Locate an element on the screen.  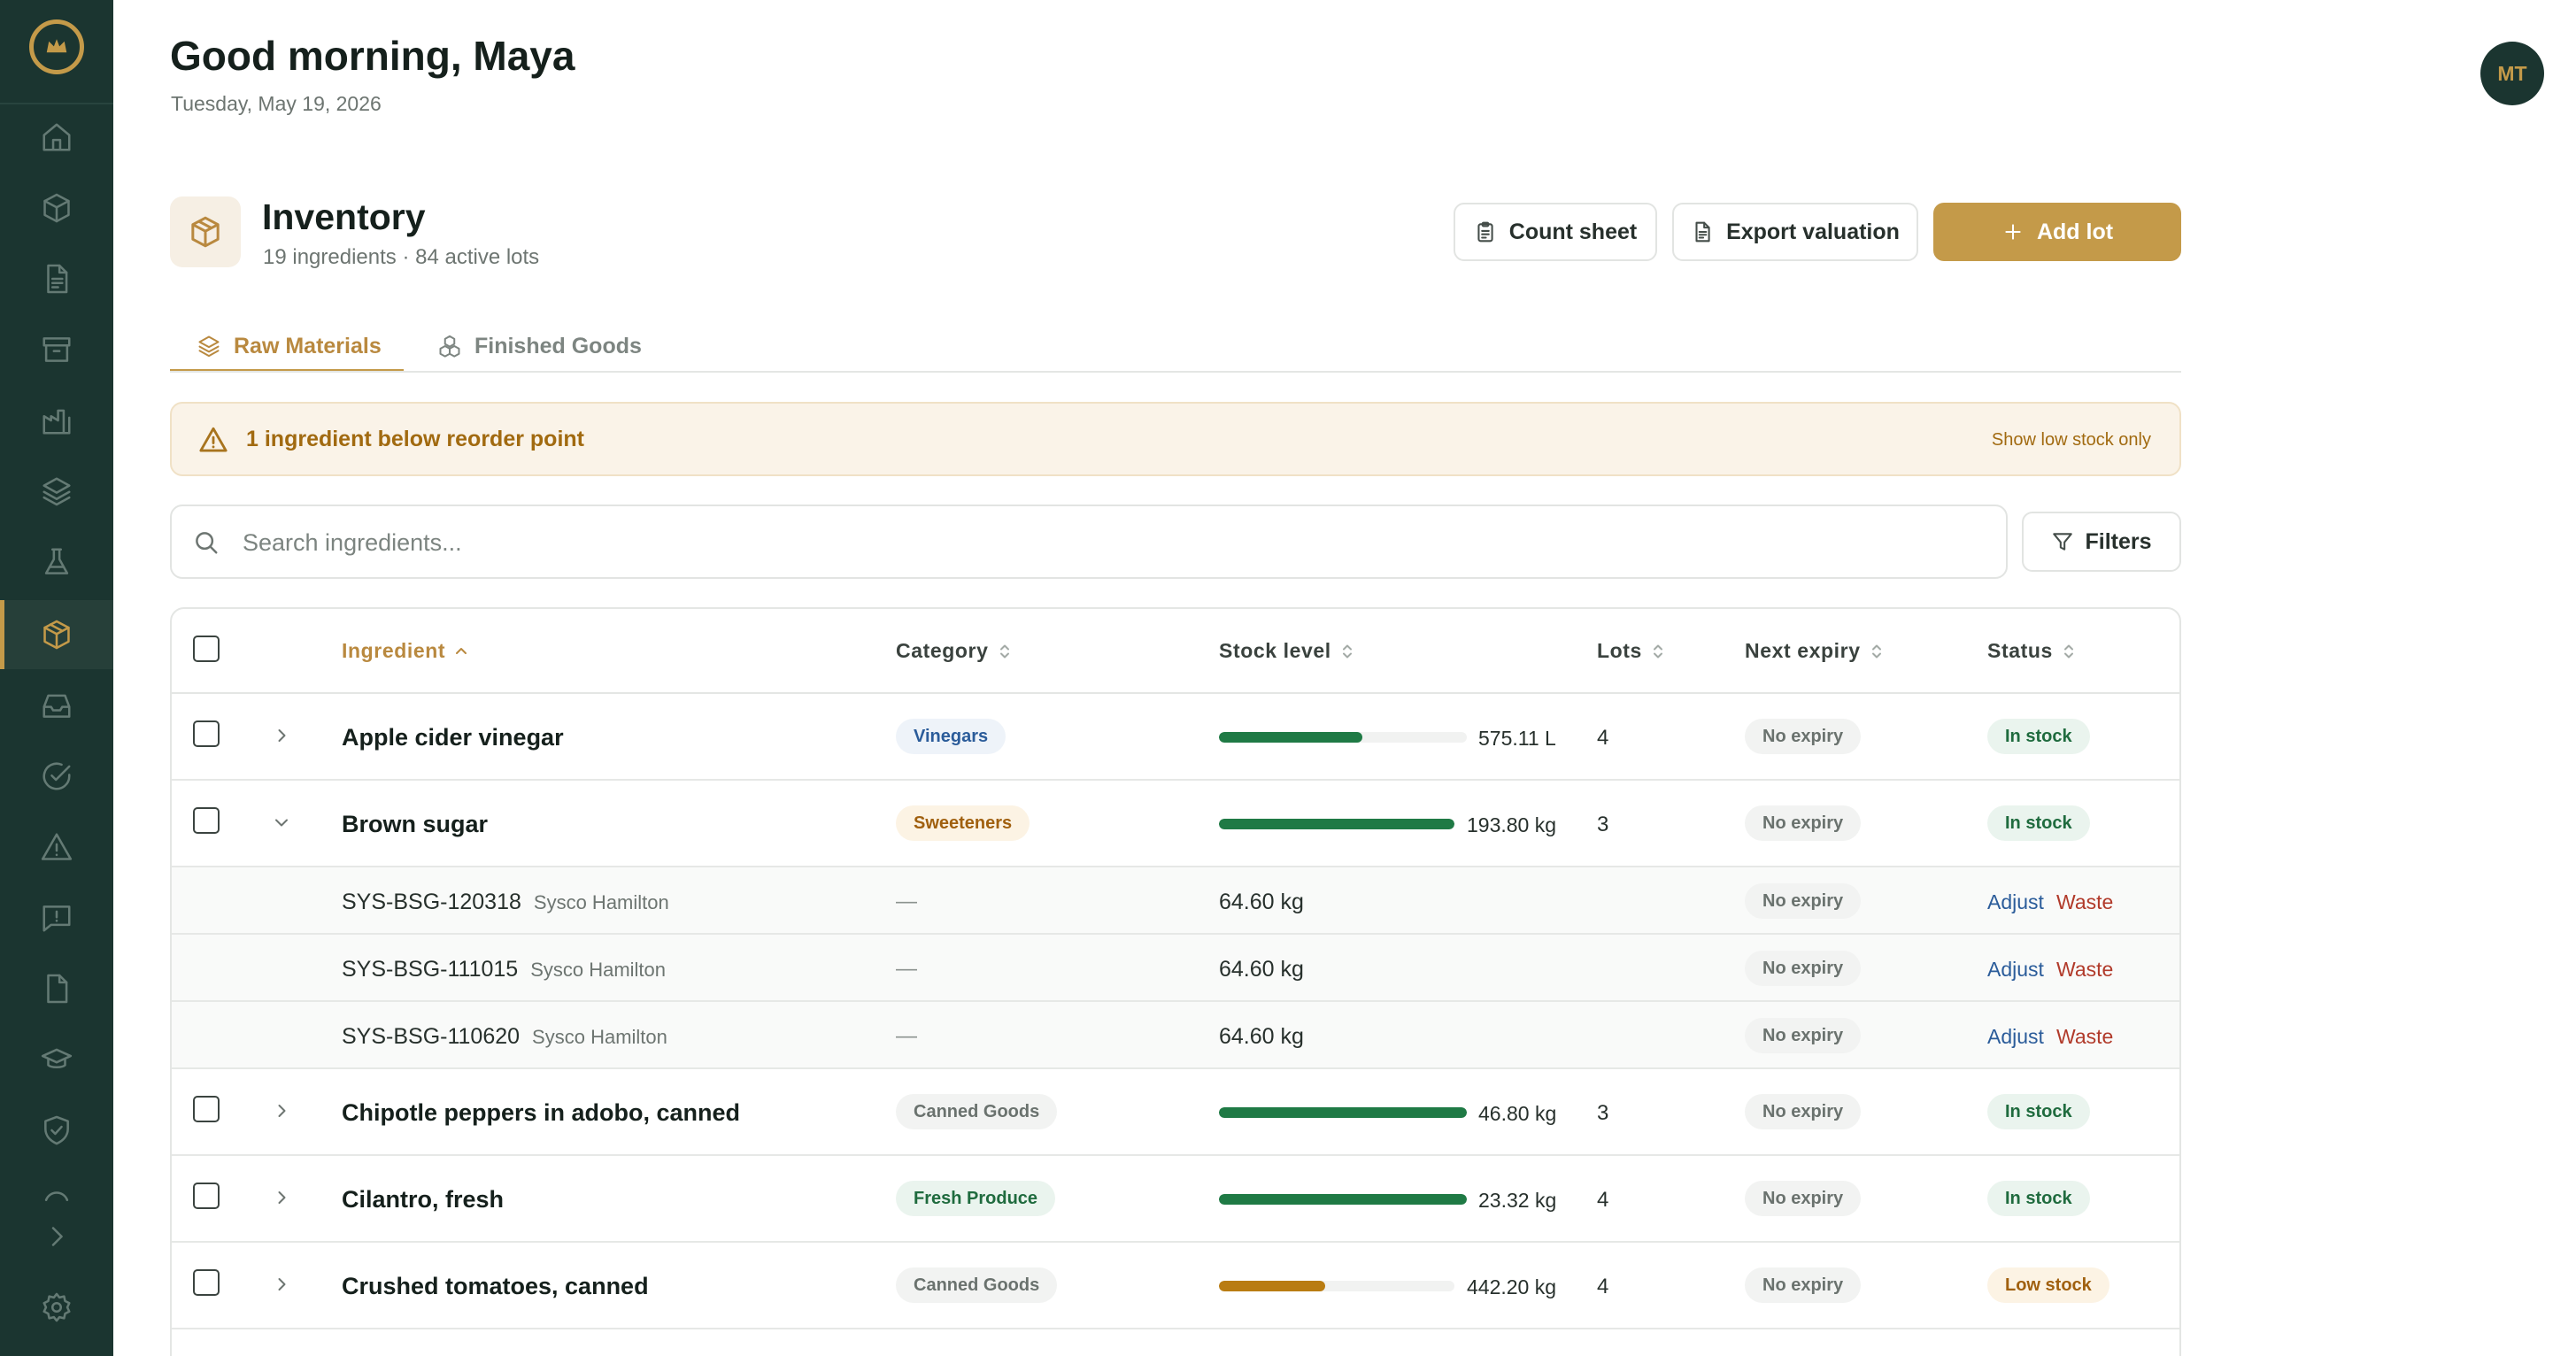
ingredient-name: Brown sugar is located at coordinates (415, 824).